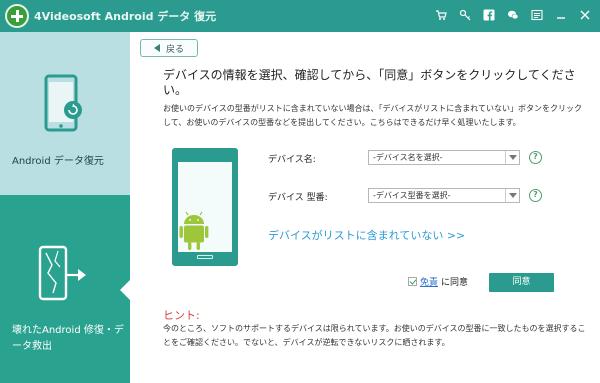 Image resolution: width=600 pixels, height=383 pixels. I want to click on device-model-label: デバイス 型番:, so click(298, 198).